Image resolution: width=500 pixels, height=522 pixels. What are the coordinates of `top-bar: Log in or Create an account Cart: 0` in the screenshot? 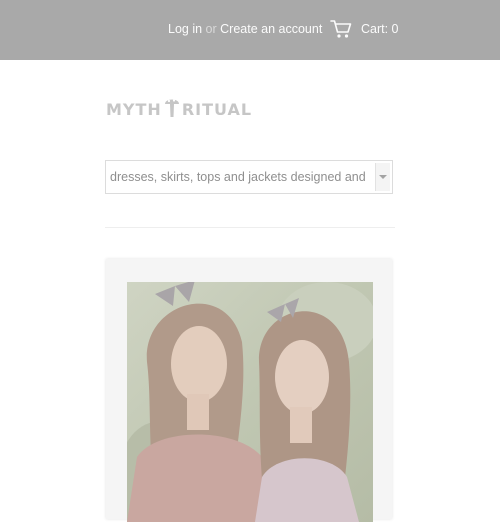 It's located at (250, 30).